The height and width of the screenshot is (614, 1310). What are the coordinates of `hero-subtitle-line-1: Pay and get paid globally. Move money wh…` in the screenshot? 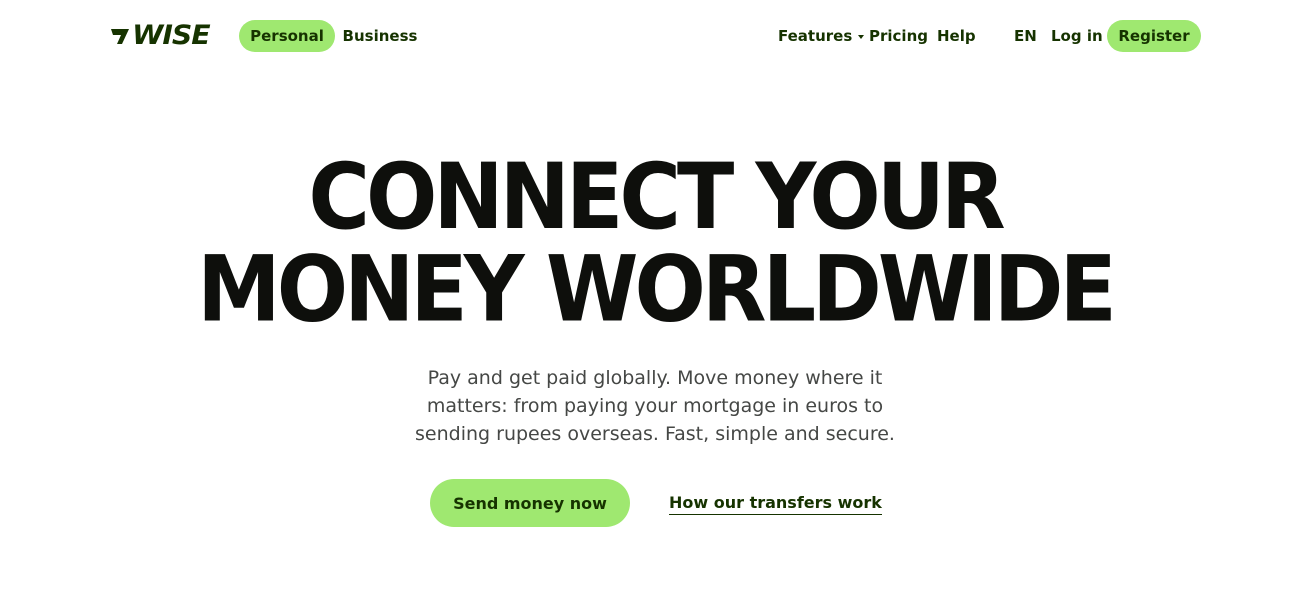 It's located at (655, 378).